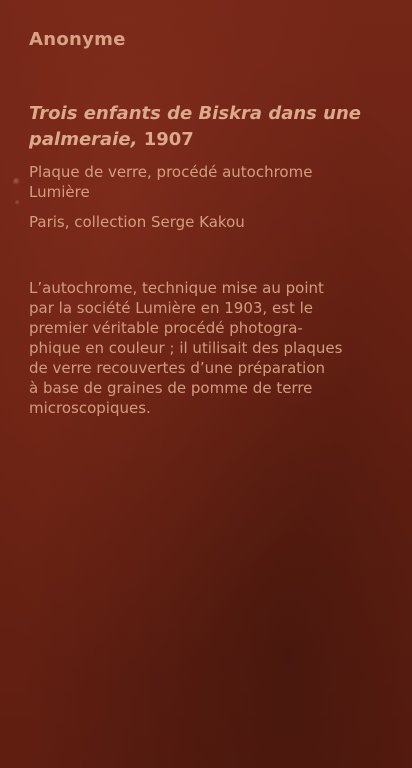  What do you see at coordinates (177, 368) in the screenshot?
I see `description-line: de verre recouvertes d’une préparation` at bounding box center [177, 368].